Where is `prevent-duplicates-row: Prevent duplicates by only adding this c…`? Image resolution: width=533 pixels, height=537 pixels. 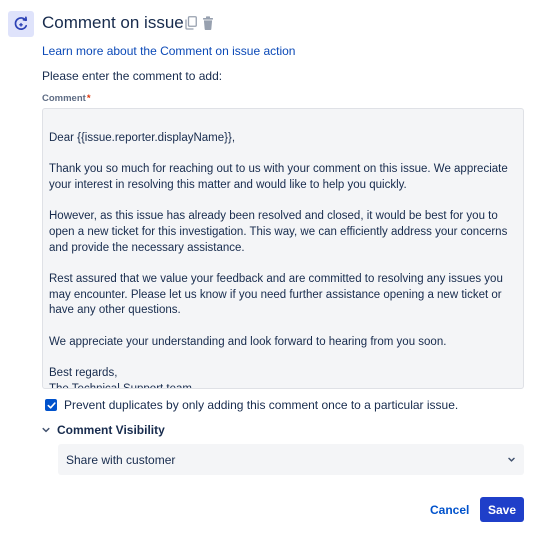 prevent-duplicates-row: Prevent duplicates by only adding this c… is located at coordinates (251, 405).